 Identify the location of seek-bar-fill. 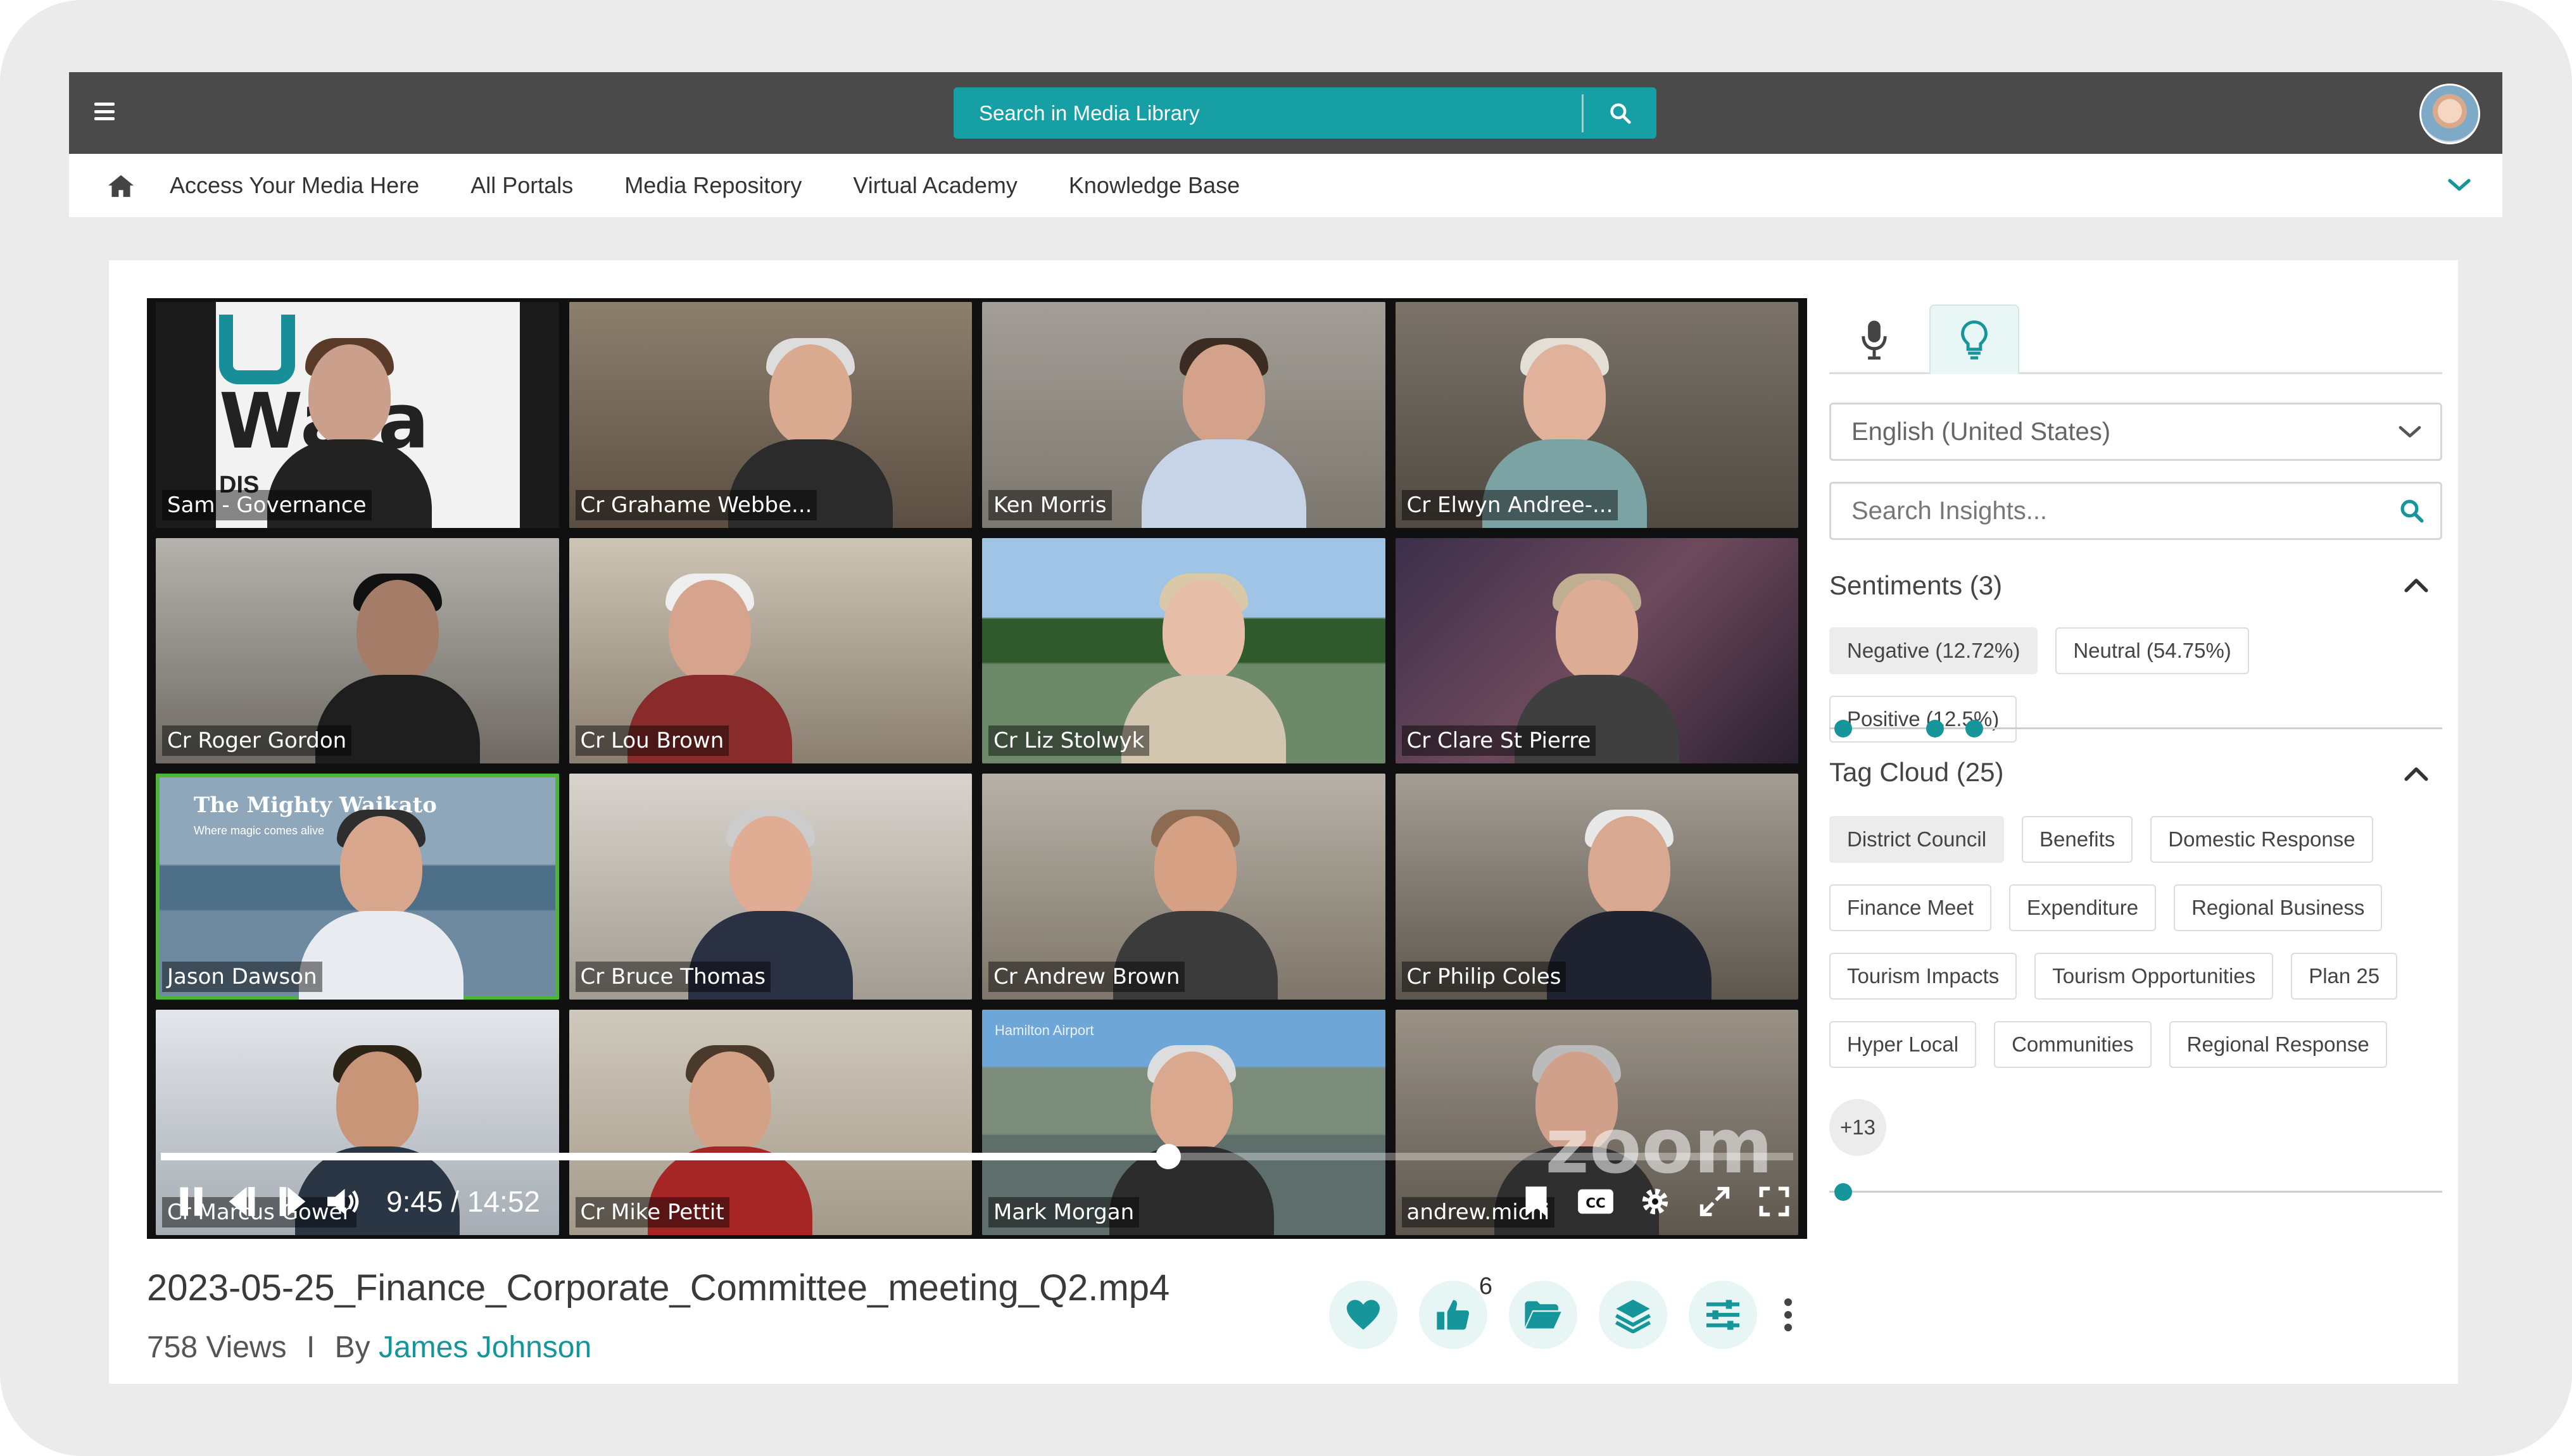
(665, 1156).